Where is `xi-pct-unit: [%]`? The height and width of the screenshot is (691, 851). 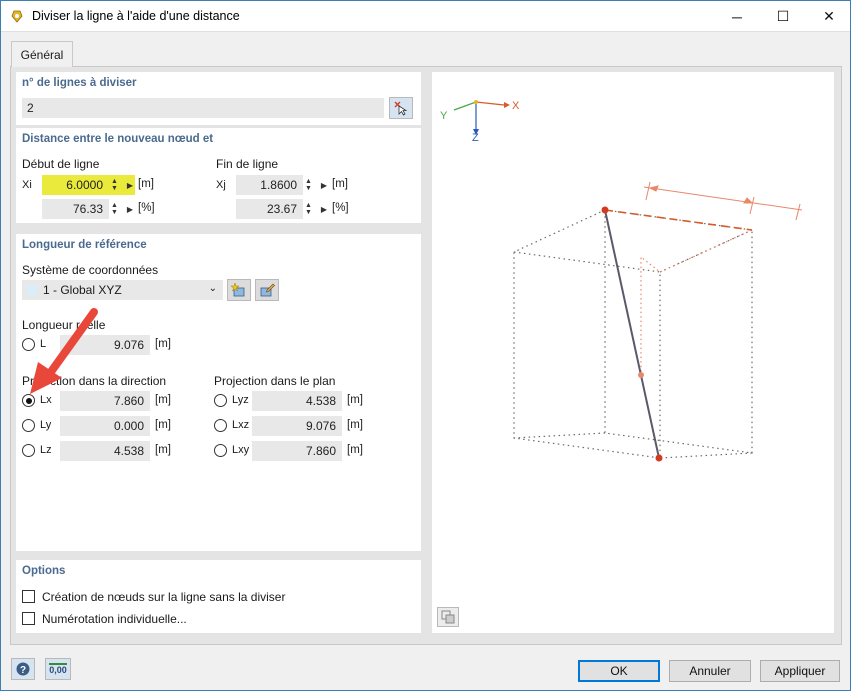
xi-pct-unit: [%] is located at coordinates (146, 208).